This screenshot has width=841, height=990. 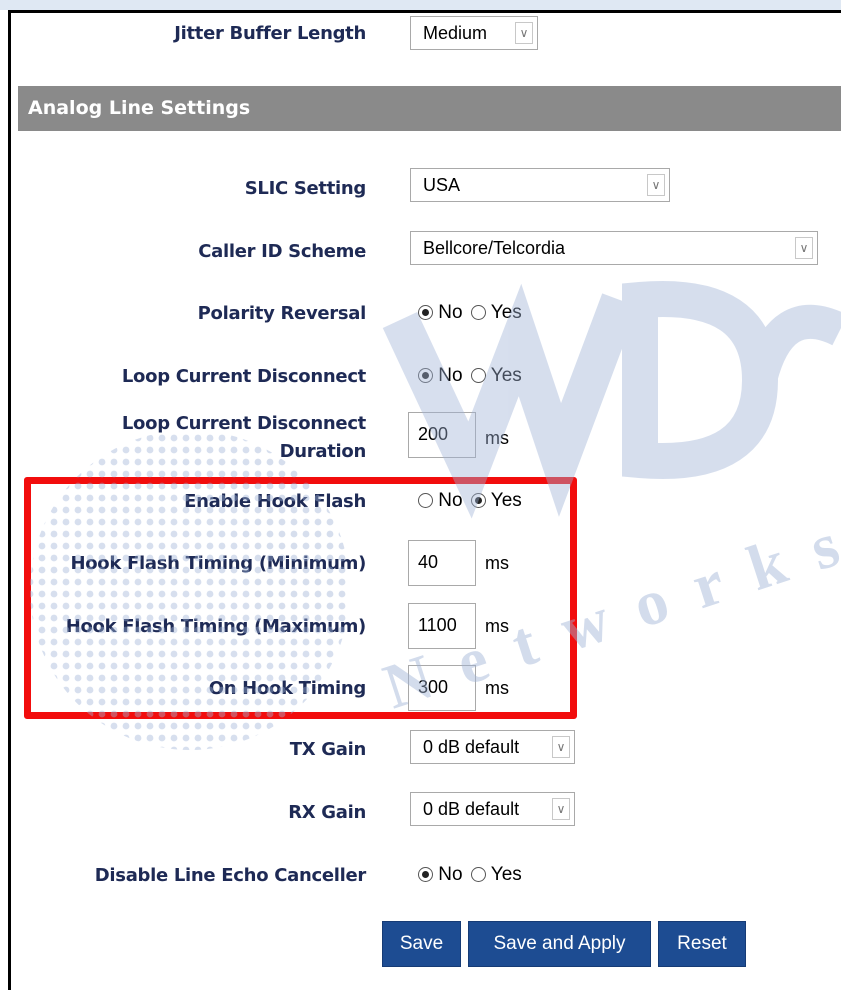 What do you see at coordinates (433, 434) in the screenshot?
I see `loop-duration-value: 200` at bounding box center [433, 434].